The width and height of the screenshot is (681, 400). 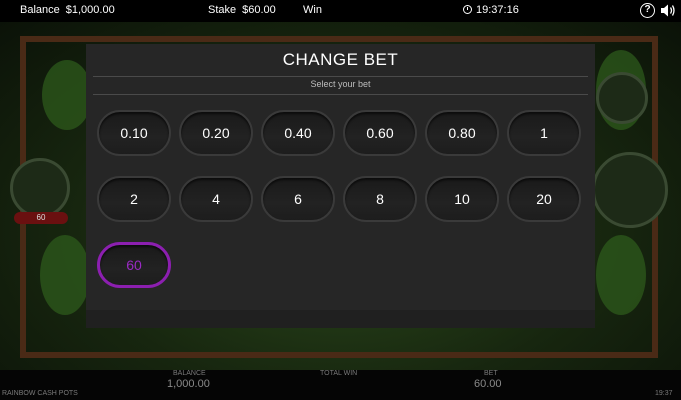 I want to click on coin-stack-icon, so click(x=40, y=188).